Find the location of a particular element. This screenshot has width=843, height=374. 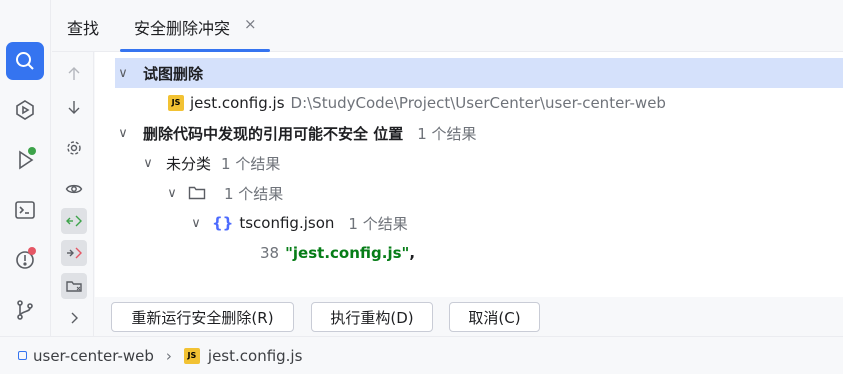

module-icon is located at coordinates (22, 355).